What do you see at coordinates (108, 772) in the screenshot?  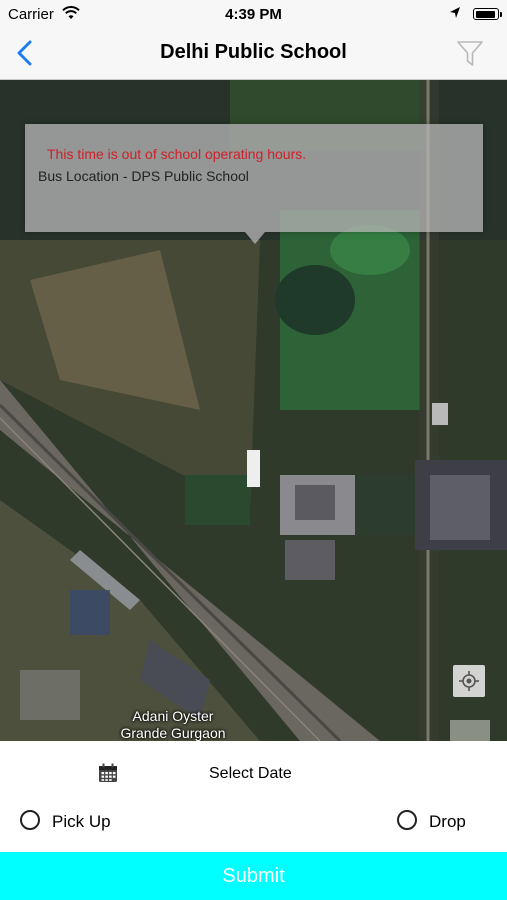 I see `calendar-icon` at bounding box center [108, 772].